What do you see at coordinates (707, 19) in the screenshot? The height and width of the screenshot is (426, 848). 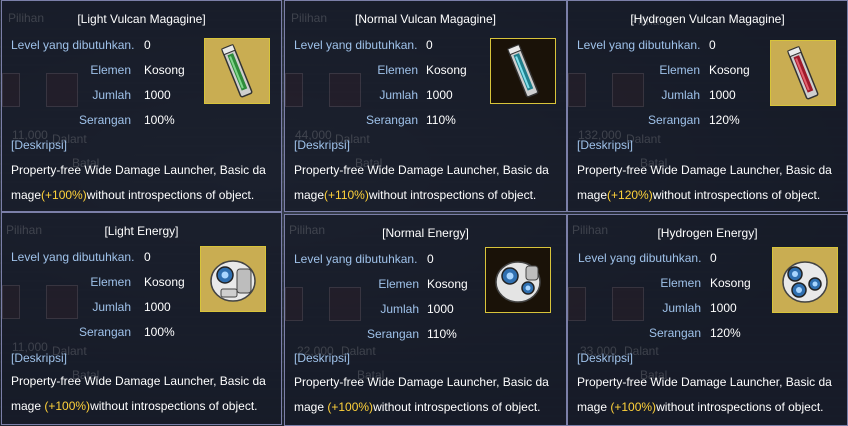 I see `item-title: [Hydrogen Vulcan Magagine]` at bounding box center [707, 19].